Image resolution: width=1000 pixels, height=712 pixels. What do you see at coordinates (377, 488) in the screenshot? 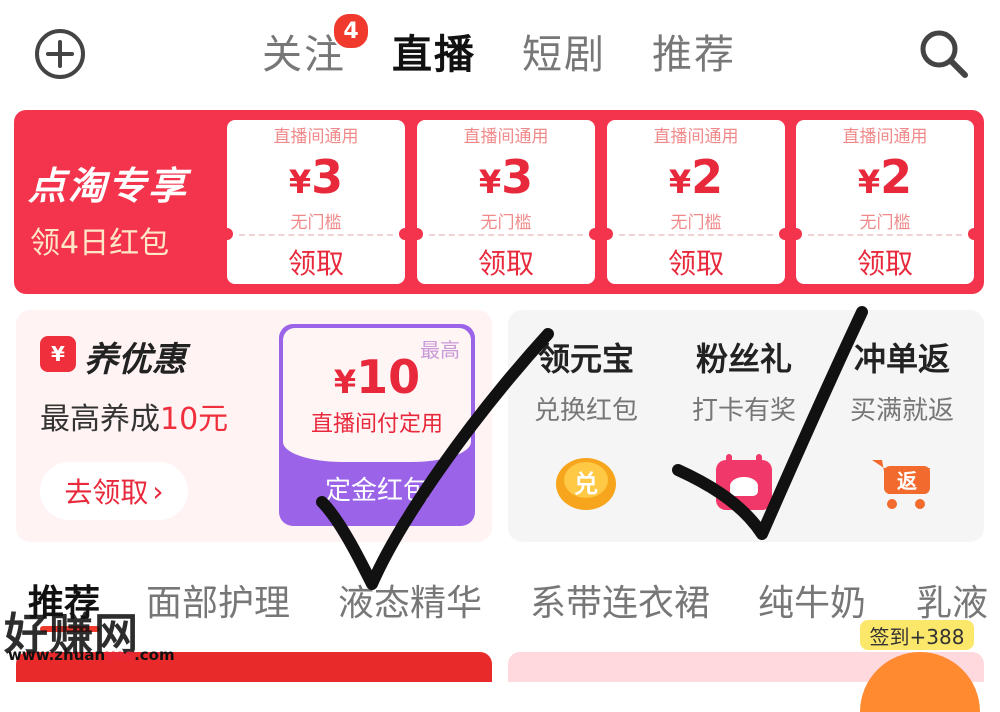
I see `deposit-redpacket-button: 定金红包` at bounding box center [377, 488].